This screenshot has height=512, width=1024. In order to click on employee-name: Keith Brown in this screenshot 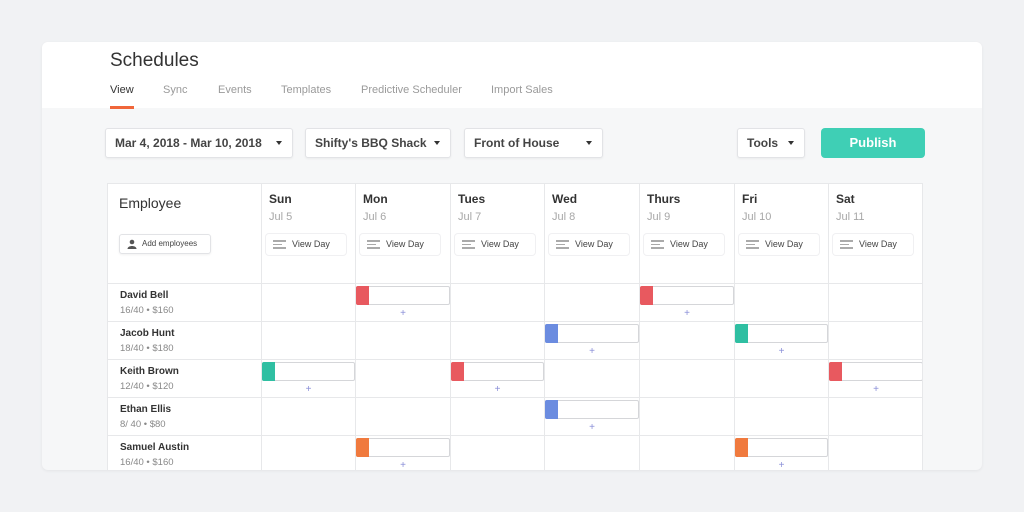, I will do `click(149, 371)`.